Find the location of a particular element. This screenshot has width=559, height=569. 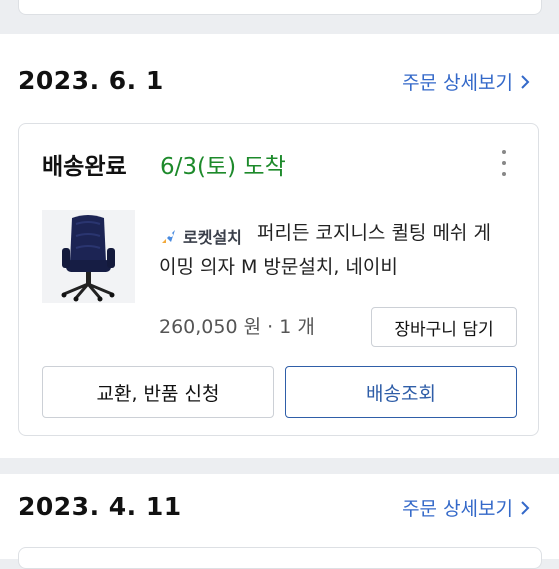

rocket-install-badge: 로켓설치 is located at coordinates (200, 236).